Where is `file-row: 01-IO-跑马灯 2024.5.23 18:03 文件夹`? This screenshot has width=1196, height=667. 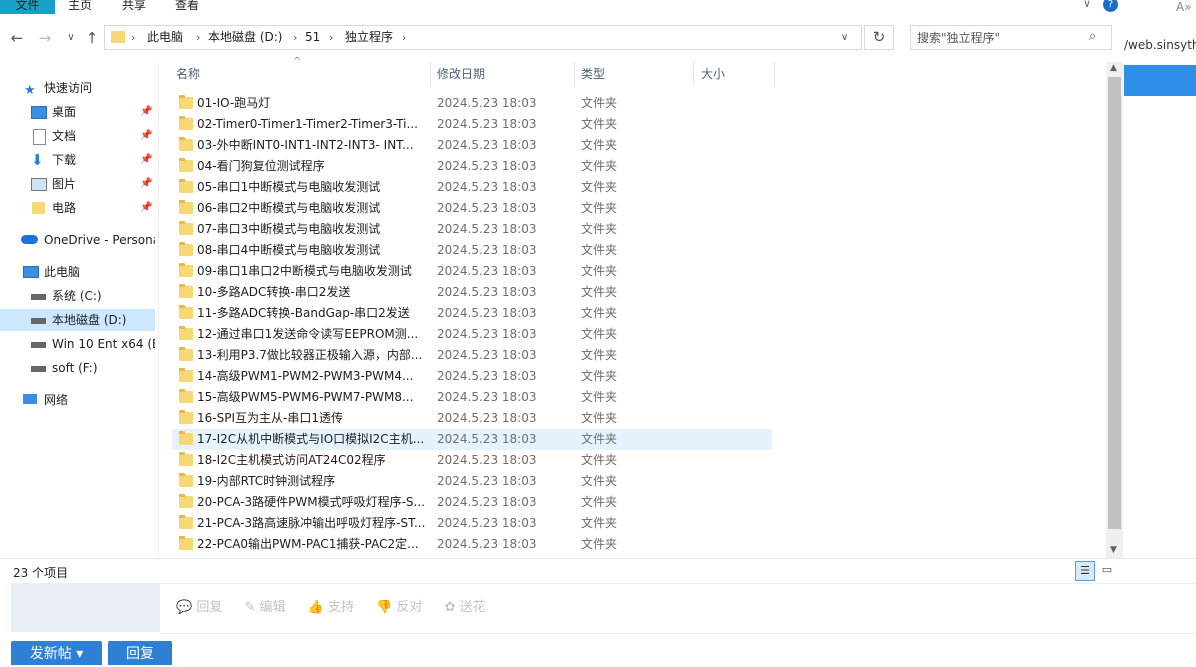
file-row: 01-IO-跑马灯 2024.5.23 18:03 文件夹 is located at coordinates (472, 103).